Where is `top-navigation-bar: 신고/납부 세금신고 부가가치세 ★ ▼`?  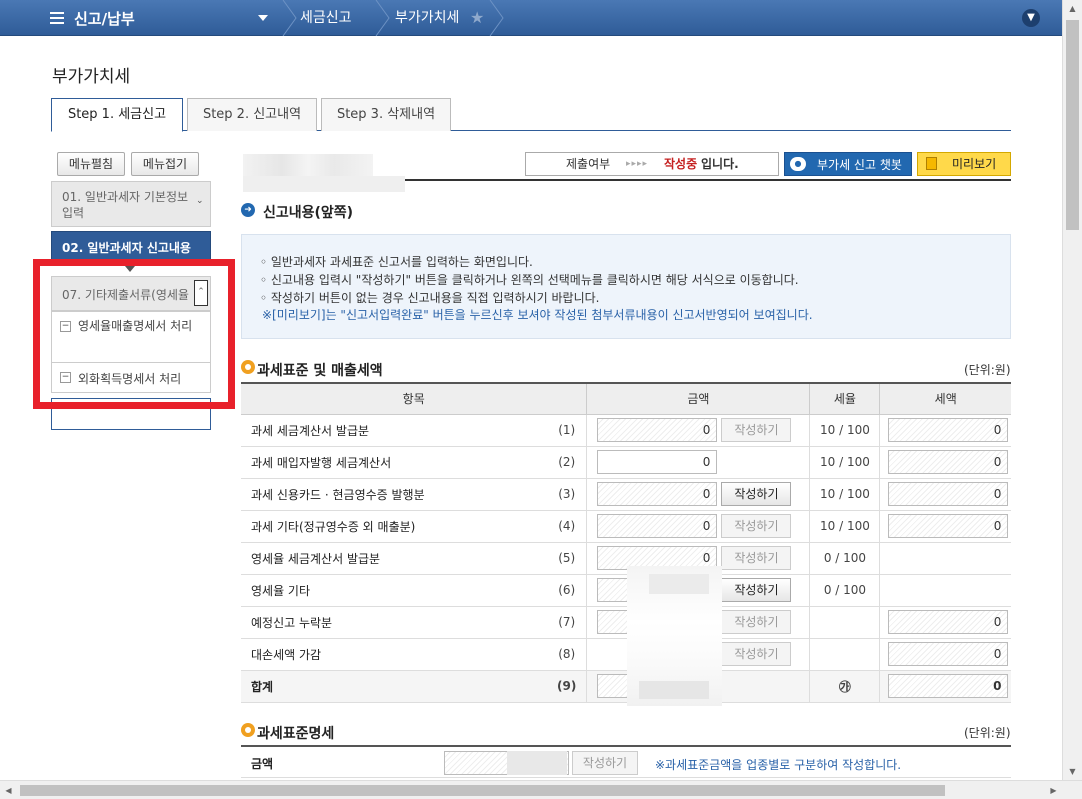
top-navigation-bar: 신고/납부 세금신고 부가가치세 ★ ▼ is located at coordinates (531, 18).